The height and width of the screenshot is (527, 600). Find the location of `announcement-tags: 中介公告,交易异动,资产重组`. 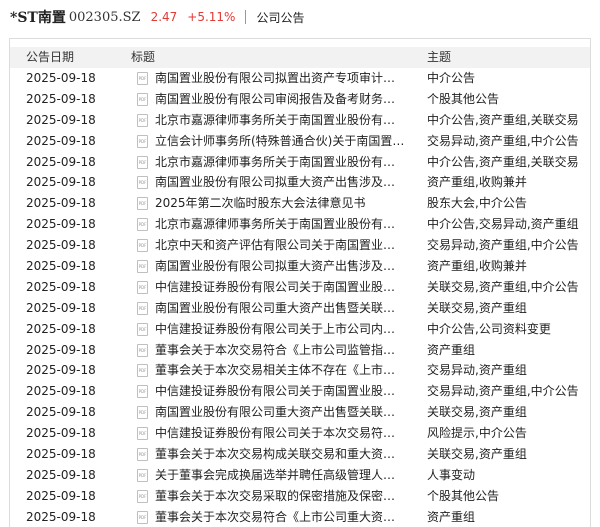

announcement-tags: 中介公告,交易异动,资产重组 is located at coordinates (503, 224).